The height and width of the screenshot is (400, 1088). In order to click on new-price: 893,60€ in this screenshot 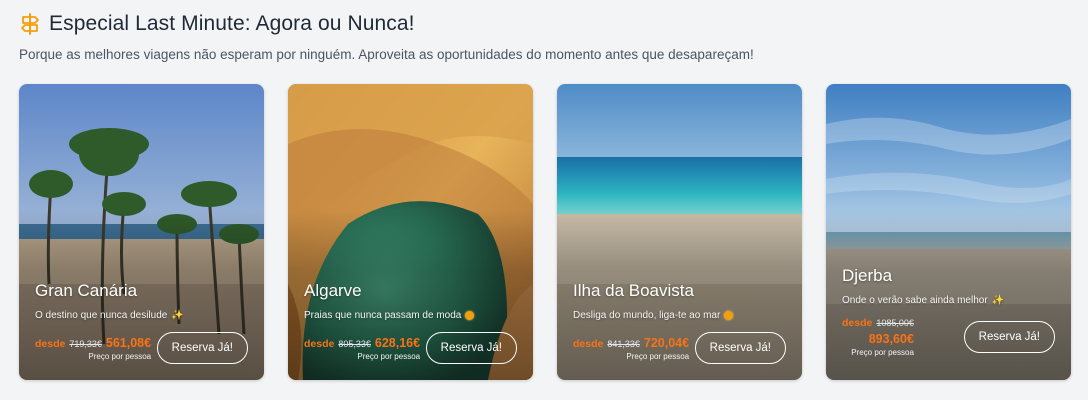, I will do `click(891, 339)`.